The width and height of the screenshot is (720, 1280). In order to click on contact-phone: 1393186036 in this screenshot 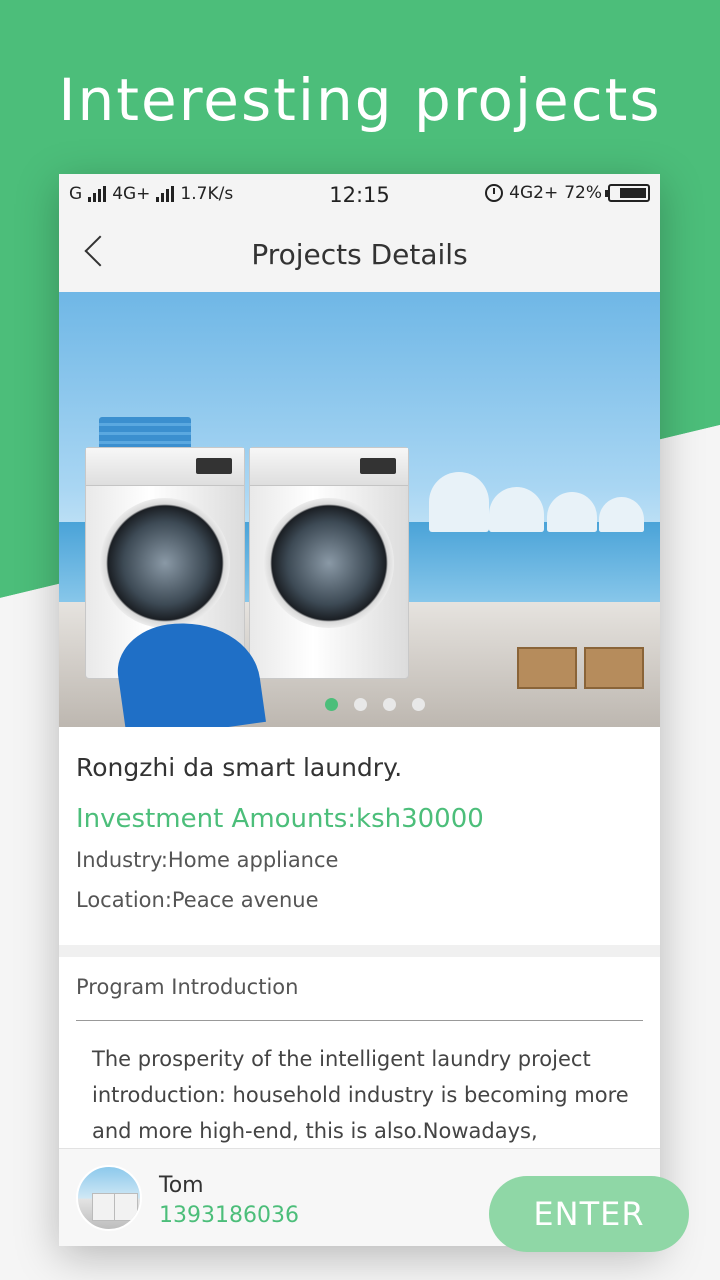, I will do `click(229, 1215)`.